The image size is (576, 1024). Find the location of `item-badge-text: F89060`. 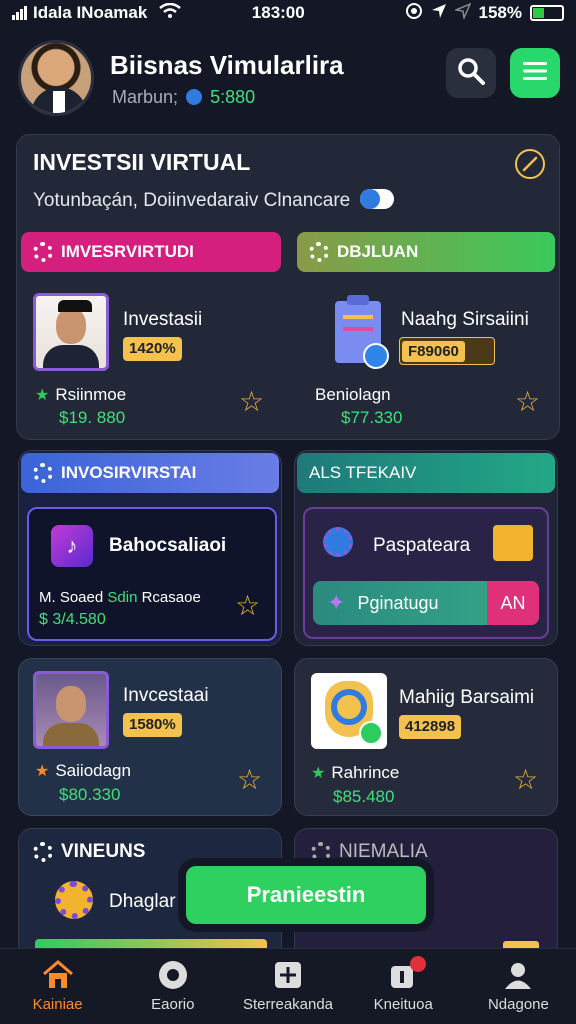

item-badge-text: F89060 is located at coordinates (433, 351).